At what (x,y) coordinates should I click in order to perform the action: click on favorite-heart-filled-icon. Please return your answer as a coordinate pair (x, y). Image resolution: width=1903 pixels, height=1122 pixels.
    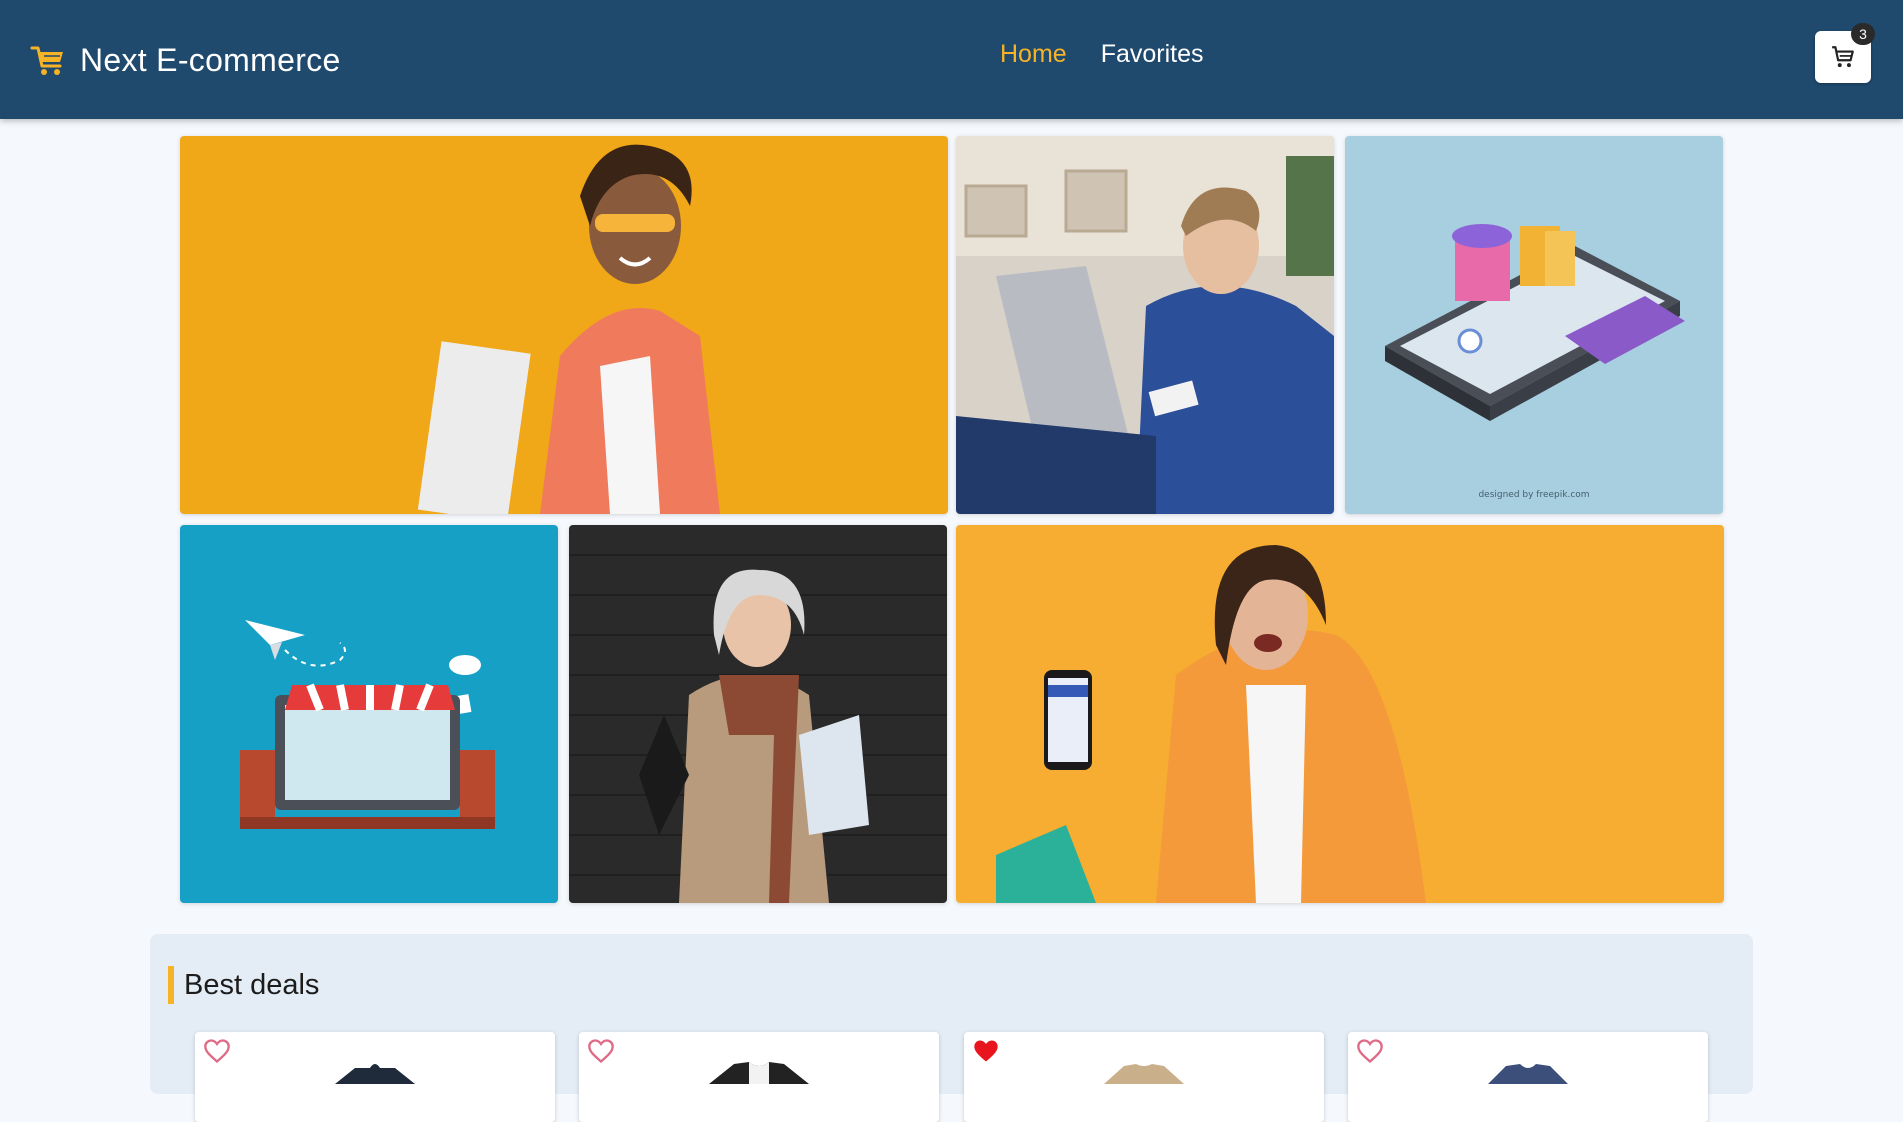
    Looking at the image, I should click on (986, 1051).